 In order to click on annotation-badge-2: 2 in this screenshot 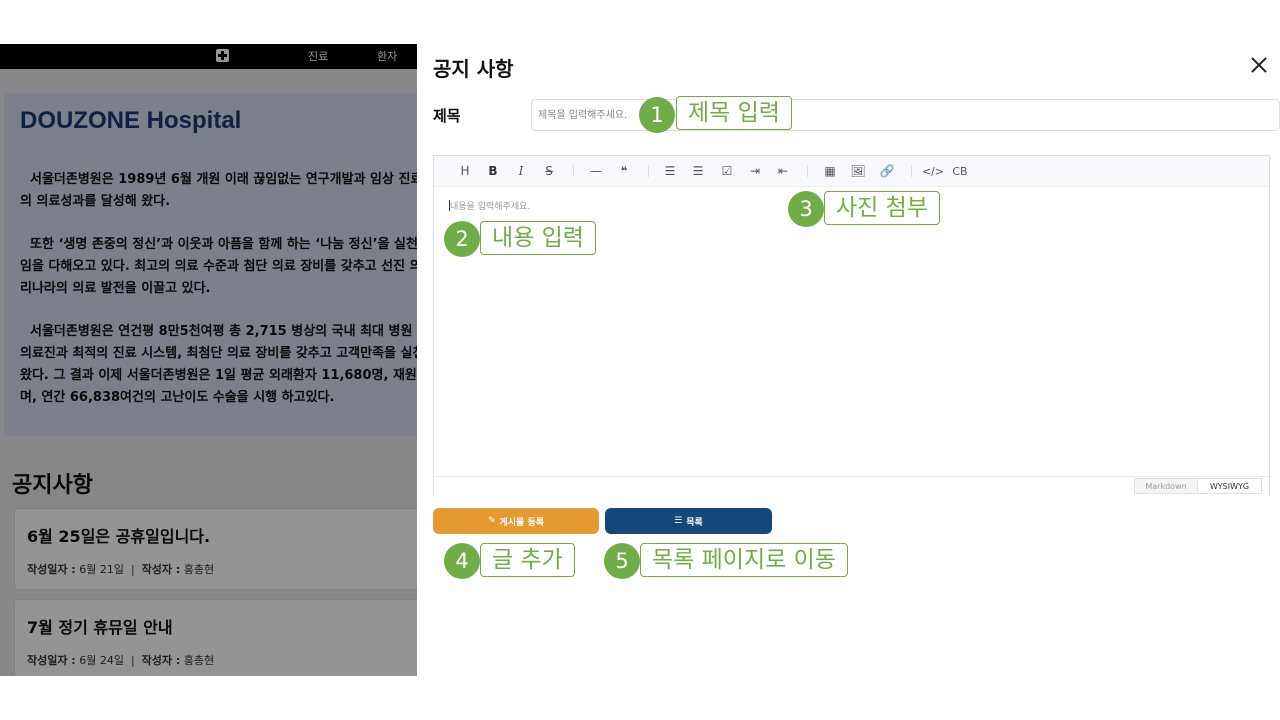, I will do `click(462, 239)`.